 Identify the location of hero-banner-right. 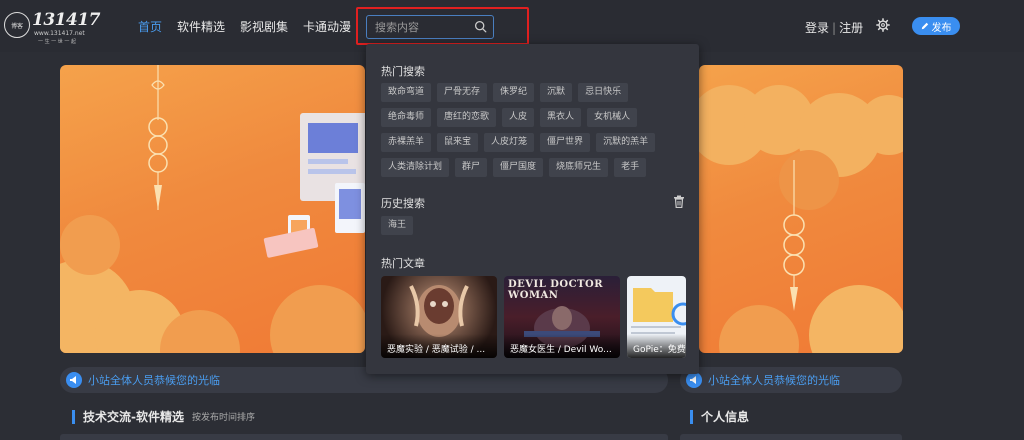
(801, 209).